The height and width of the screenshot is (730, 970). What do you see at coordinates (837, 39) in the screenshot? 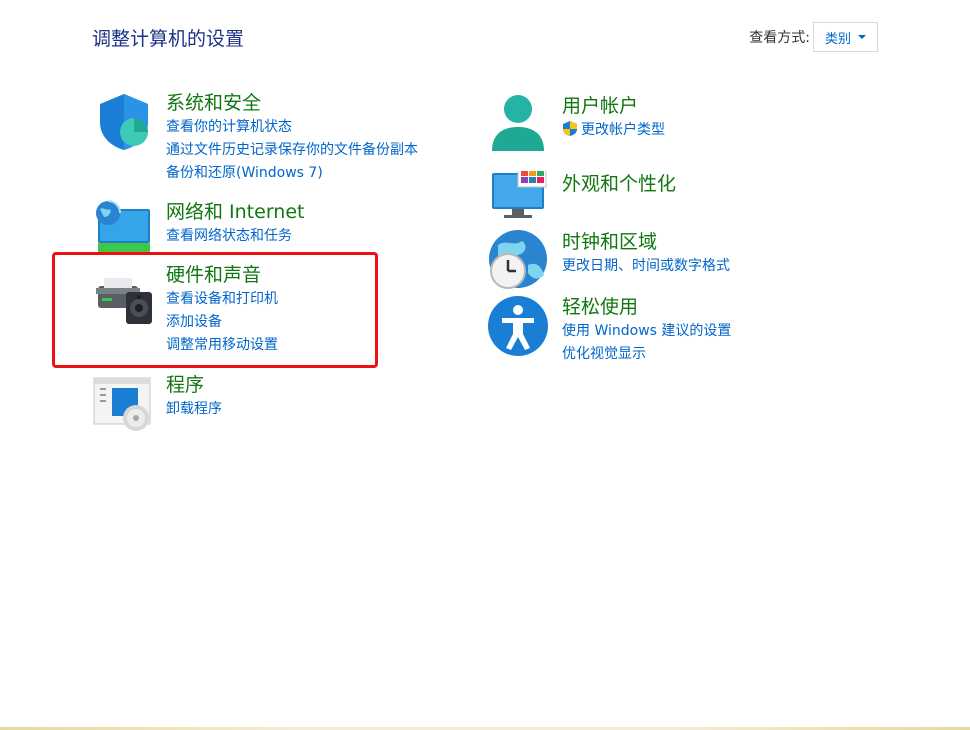
I see `view-by-value: 类别` at bounding box center [837, 39].